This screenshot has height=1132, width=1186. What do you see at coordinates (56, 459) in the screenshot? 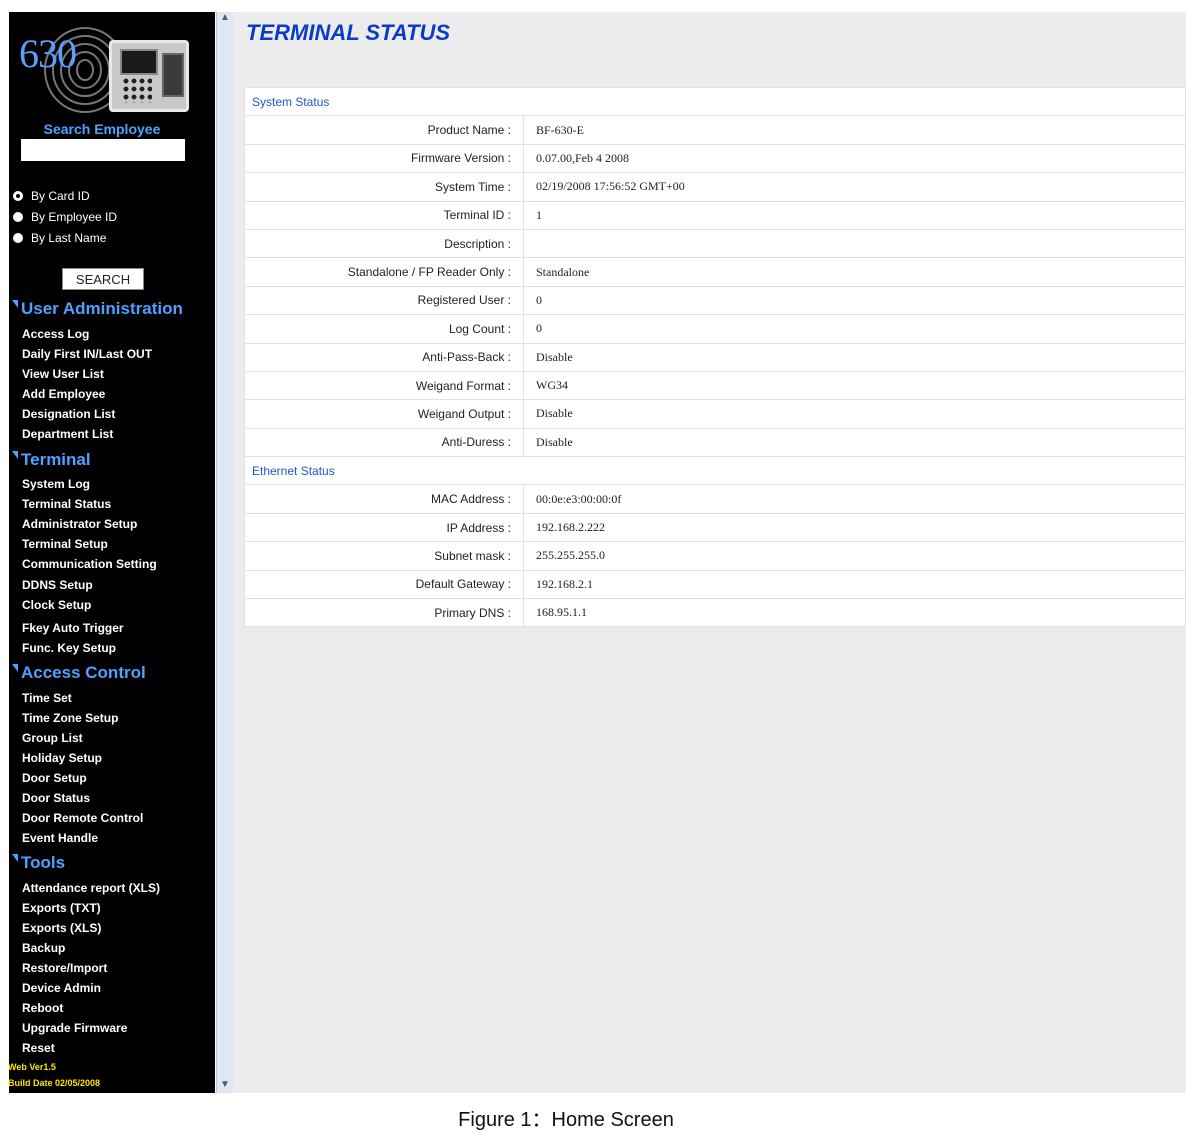
I see `section-title: Terminal` at bounding box center [56, 459].